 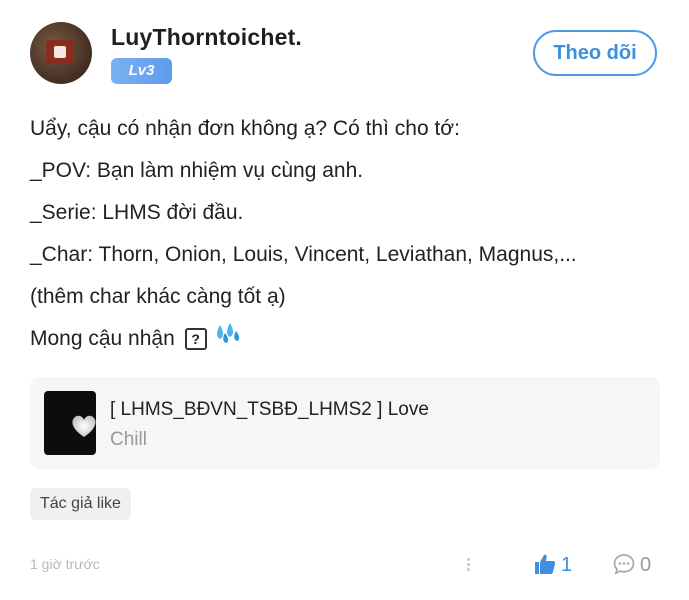 What do you see at coordinates (70, 423) in the screenshot?
I see `music-cover` at bounding box center [70, 423].